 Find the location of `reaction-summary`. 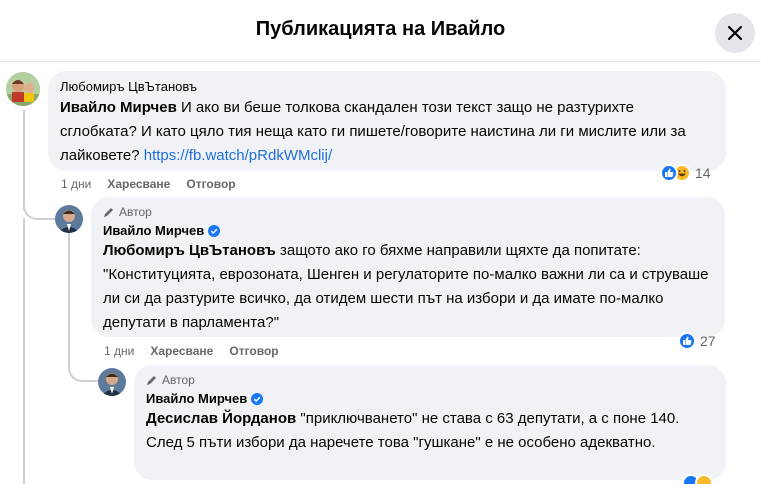

reaction-summary is located at coordinates (697, 479).